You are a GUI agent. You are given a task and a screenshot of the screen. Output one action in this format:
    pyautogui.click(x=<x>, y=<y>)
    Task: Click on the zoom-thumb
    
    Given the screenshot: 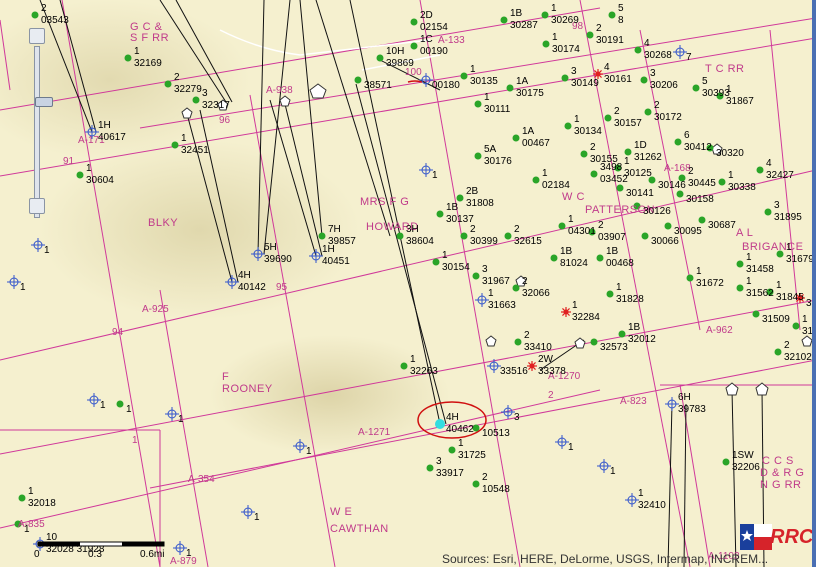 What is the action you would take?
    pyautogui.click(x=44, y=102)
    